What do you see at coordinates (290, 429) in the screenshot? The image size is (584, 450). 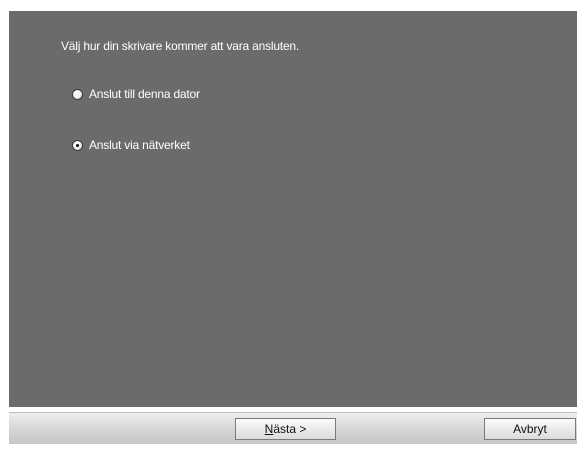 I see `next-button-label: ästa >` at bounding box center [290, 429].